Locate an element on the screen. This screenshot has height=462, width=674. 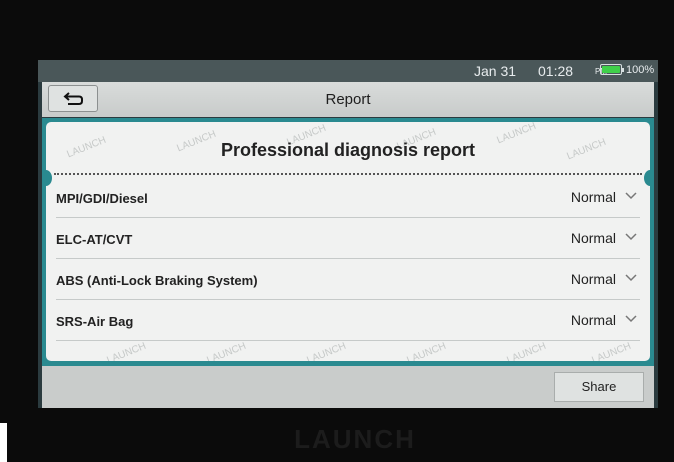
battery-icon is located at coordinates (612, 69).